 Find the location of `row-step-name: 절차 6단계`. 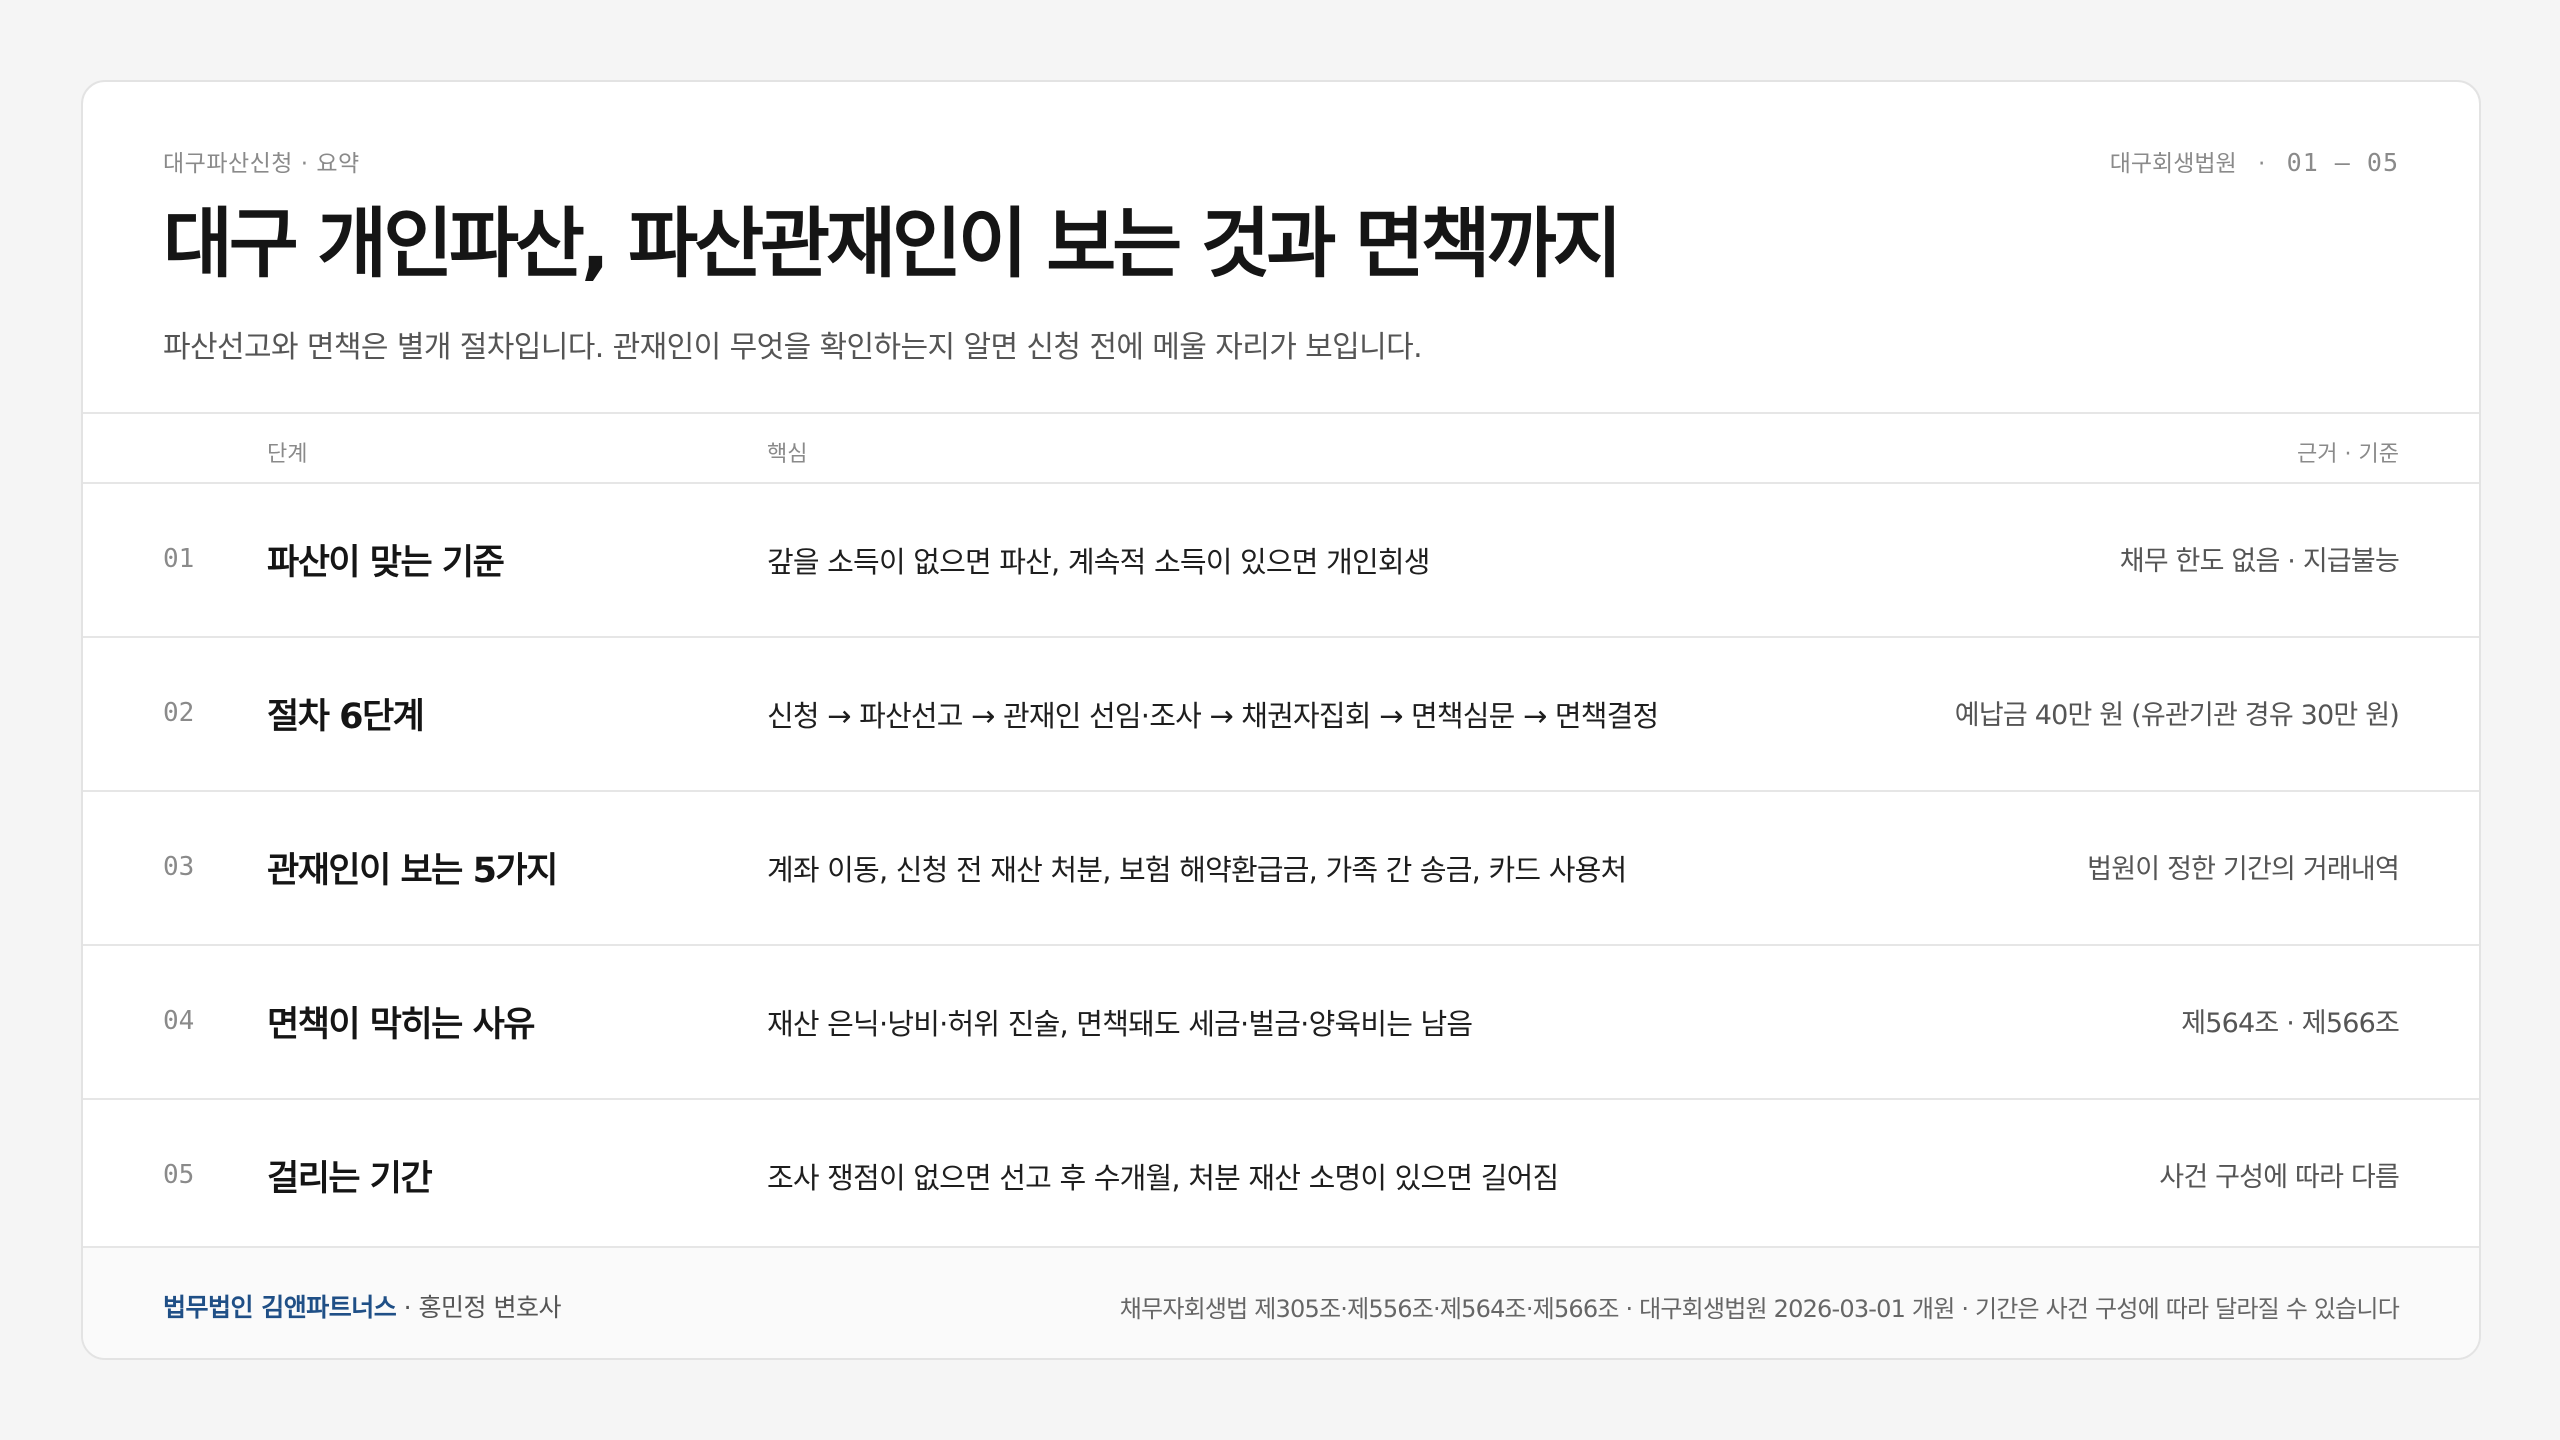

row-step-name: 절차 6단계 is located at coordinates (346, 717).